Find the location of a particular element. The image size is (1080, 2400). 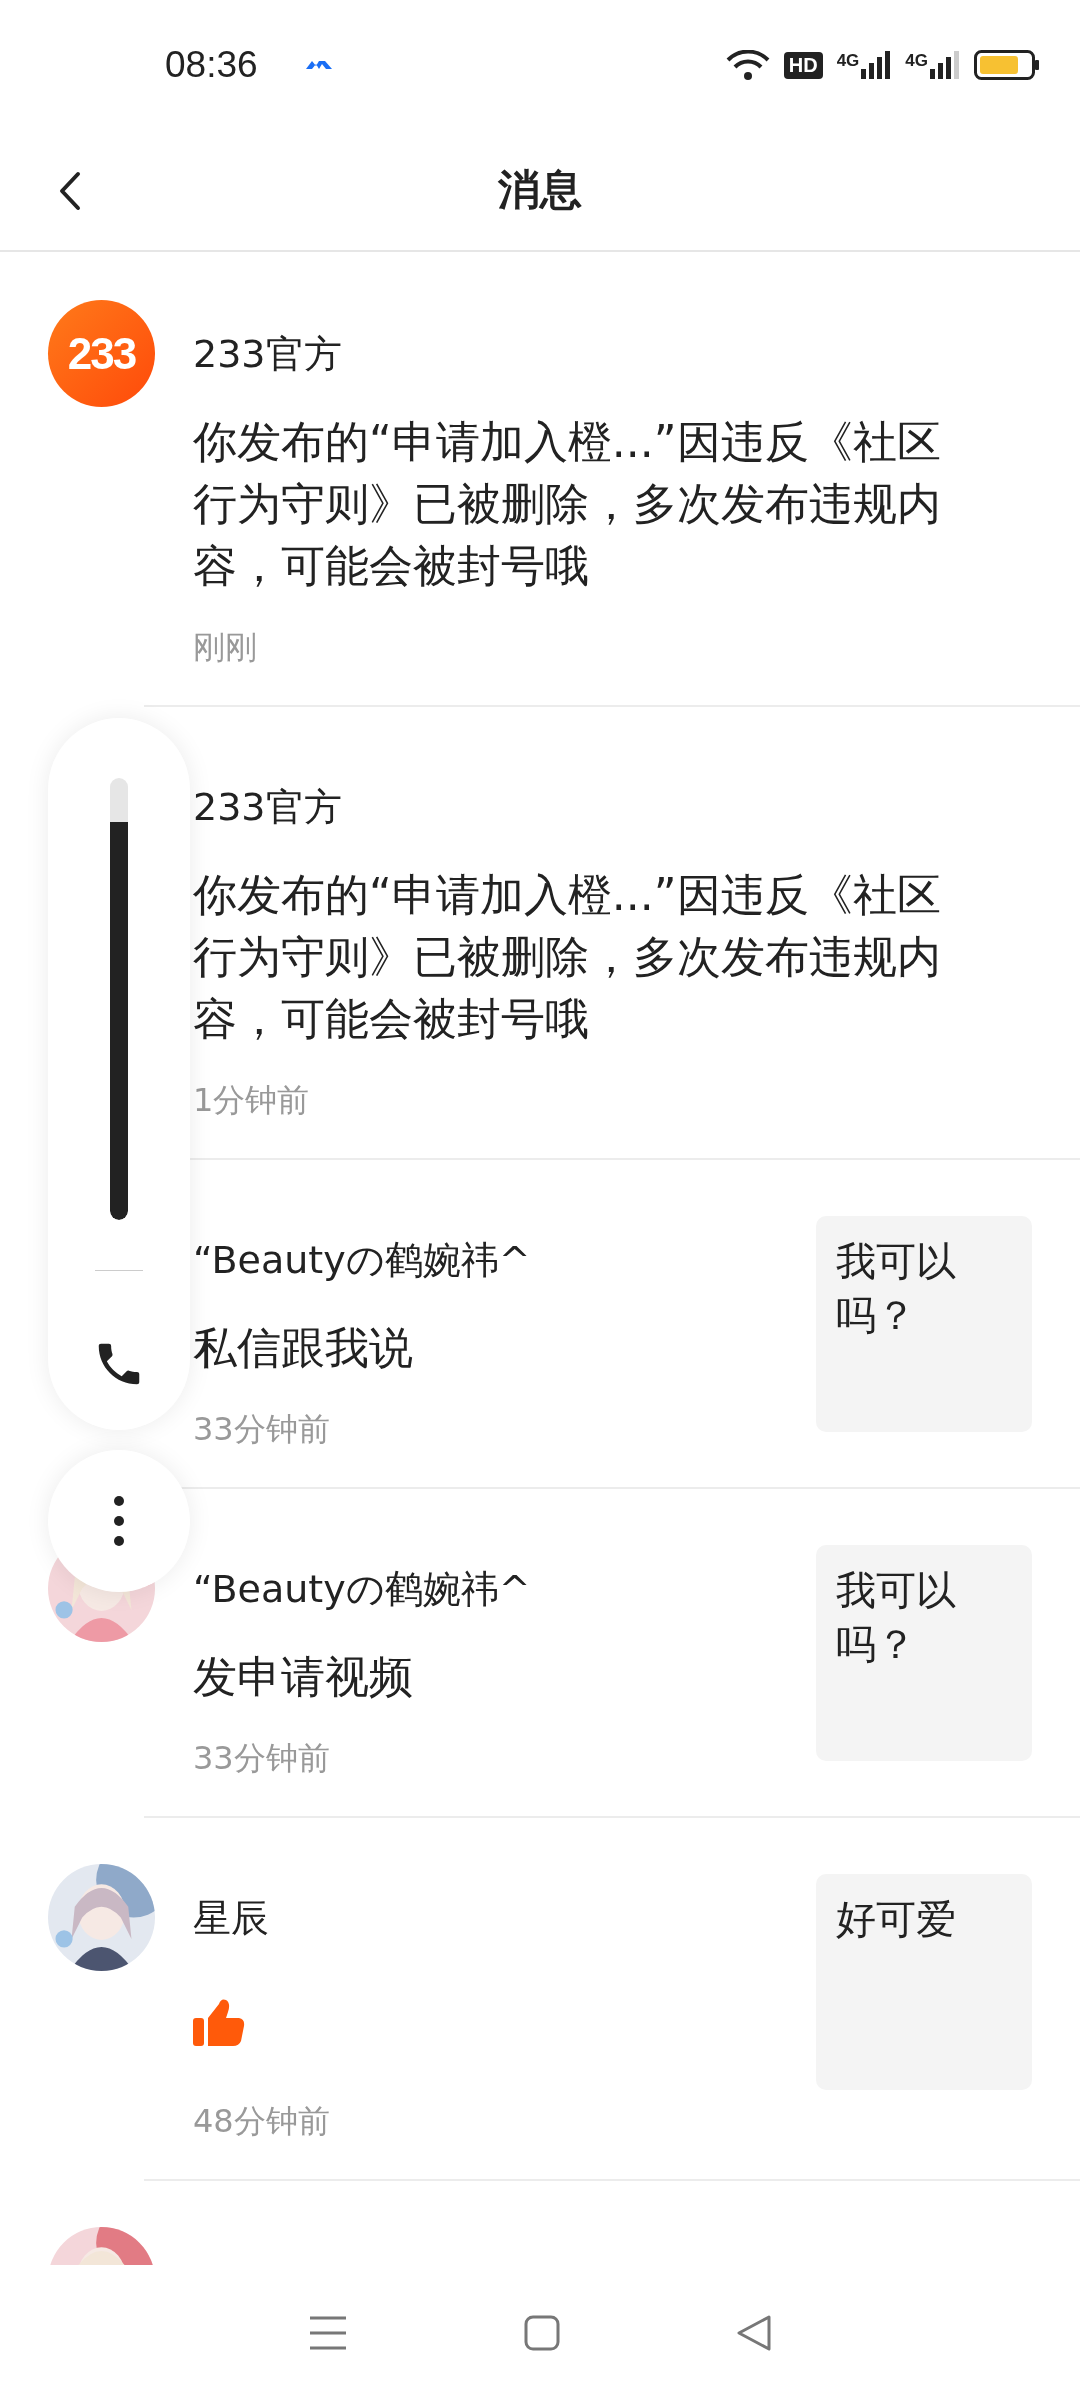

page-title: 消息 is located at coordinates (540, 190).